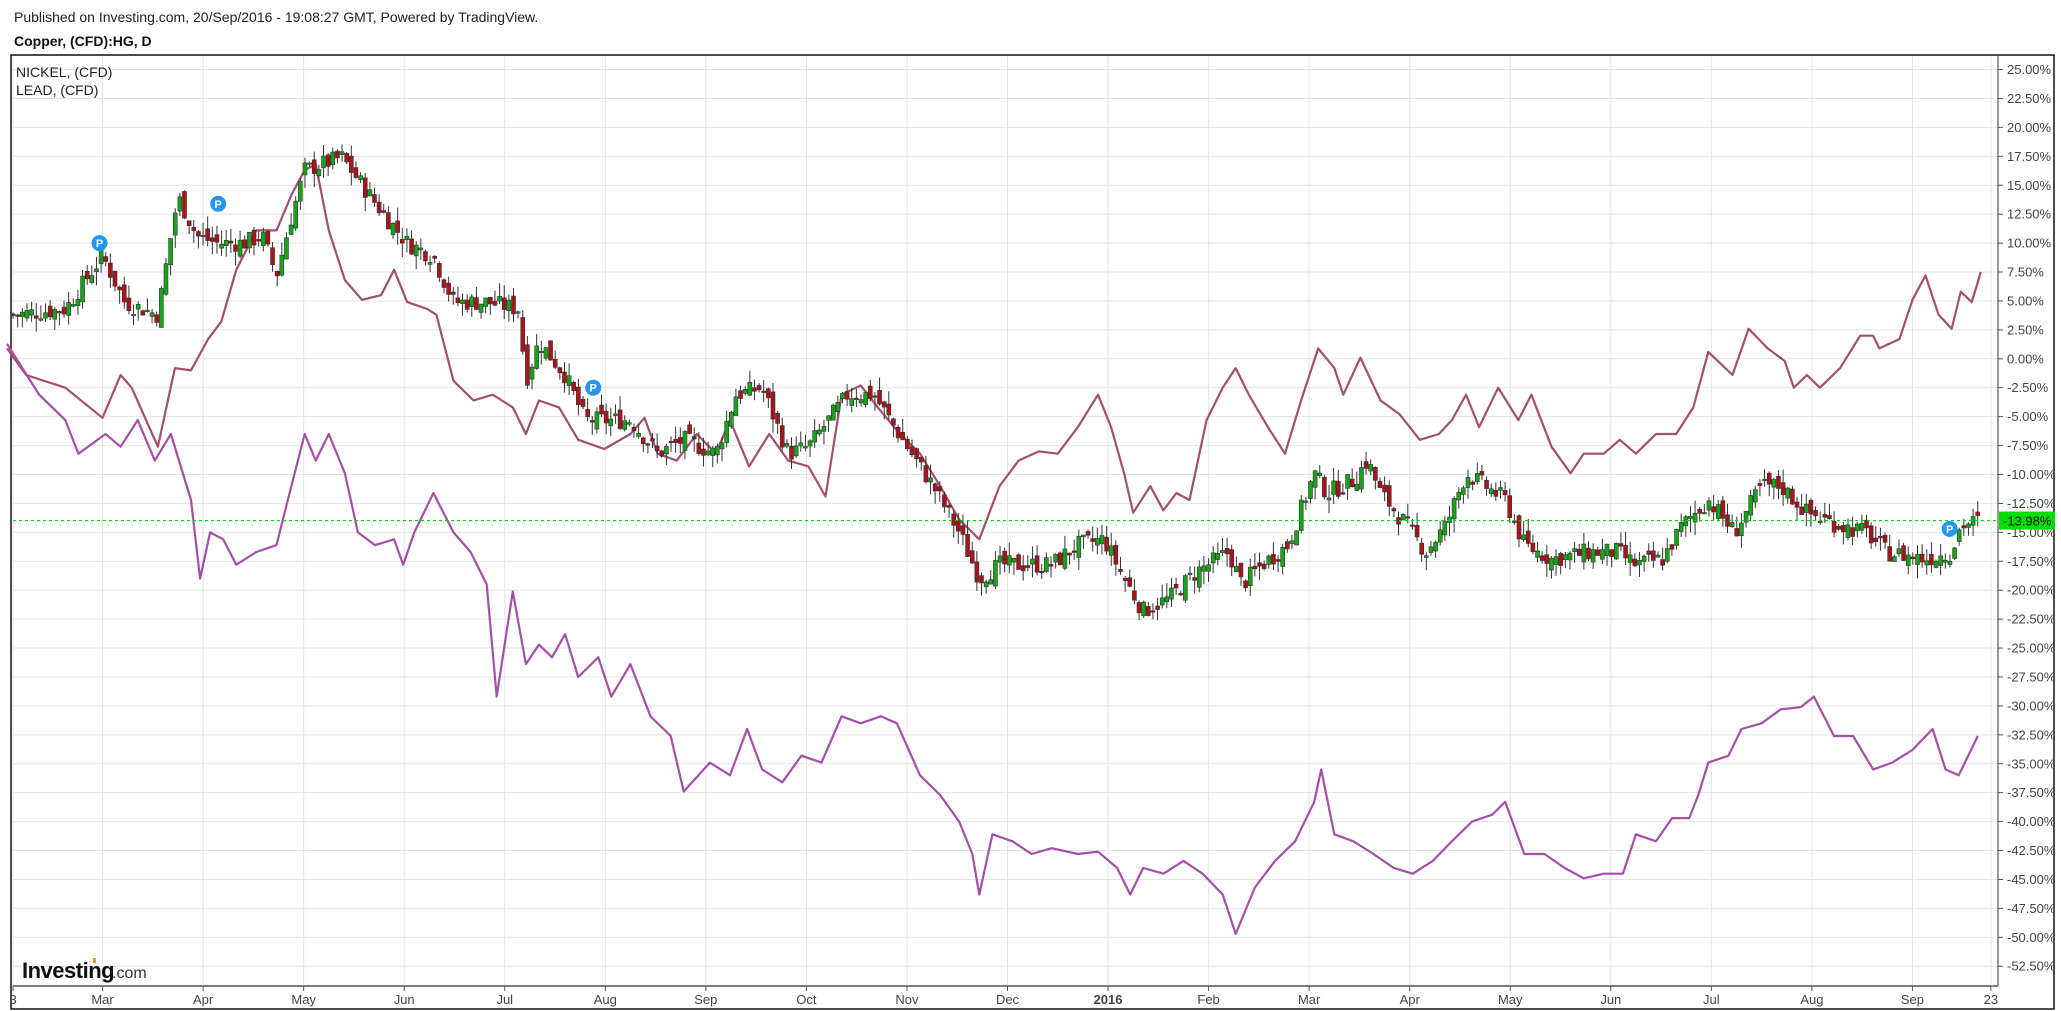 The width and height of the screenshot is (2061, 1011). Describe the element at coordinates (102, 999) in the screenshot. I see `x-tick-label: Mar` at that location.